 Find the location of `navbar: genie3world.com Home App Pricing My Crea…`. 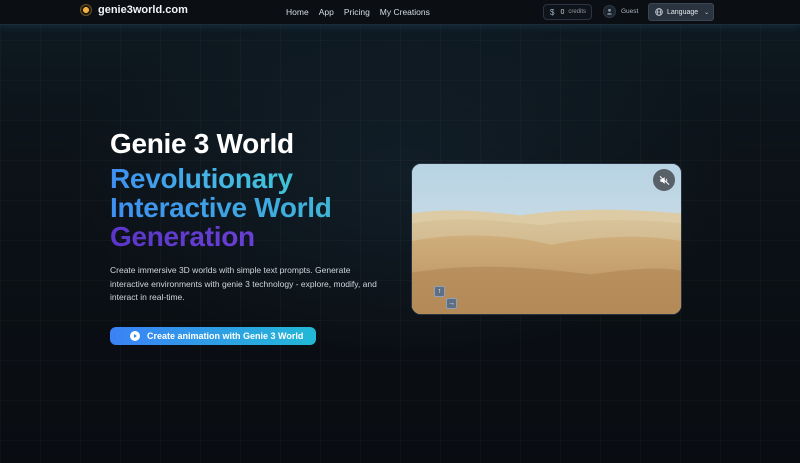

navbar: genie3world.com Home App Pricing My Crea… is located at coordinates (400, 12).